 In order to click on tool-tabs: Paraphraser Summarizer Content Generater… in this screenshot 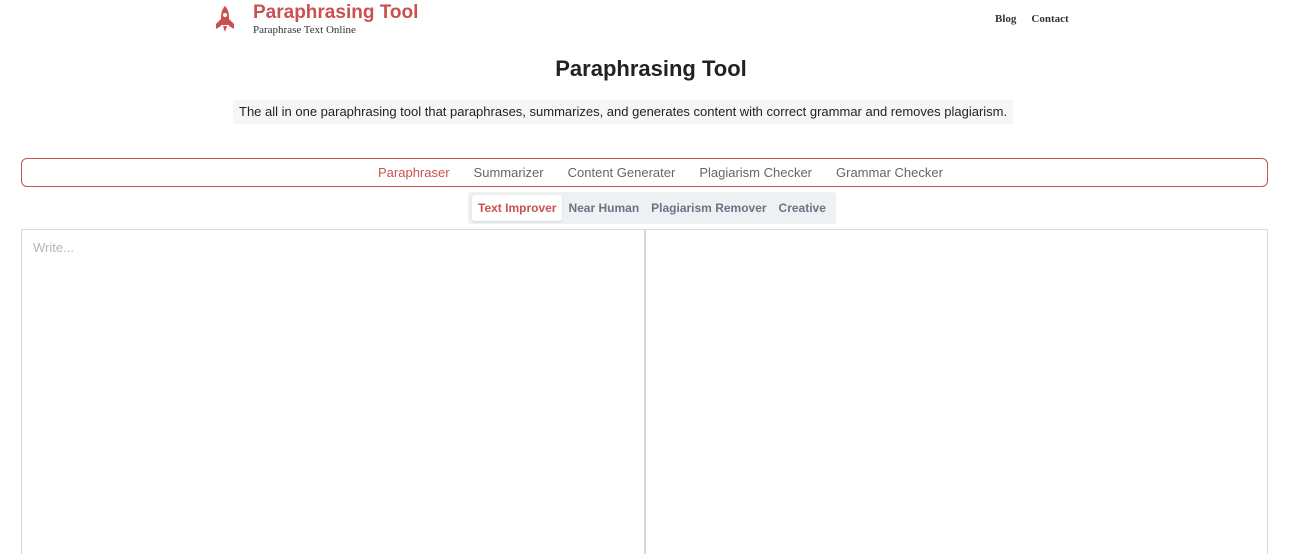, I will do `click(660, 172)`.